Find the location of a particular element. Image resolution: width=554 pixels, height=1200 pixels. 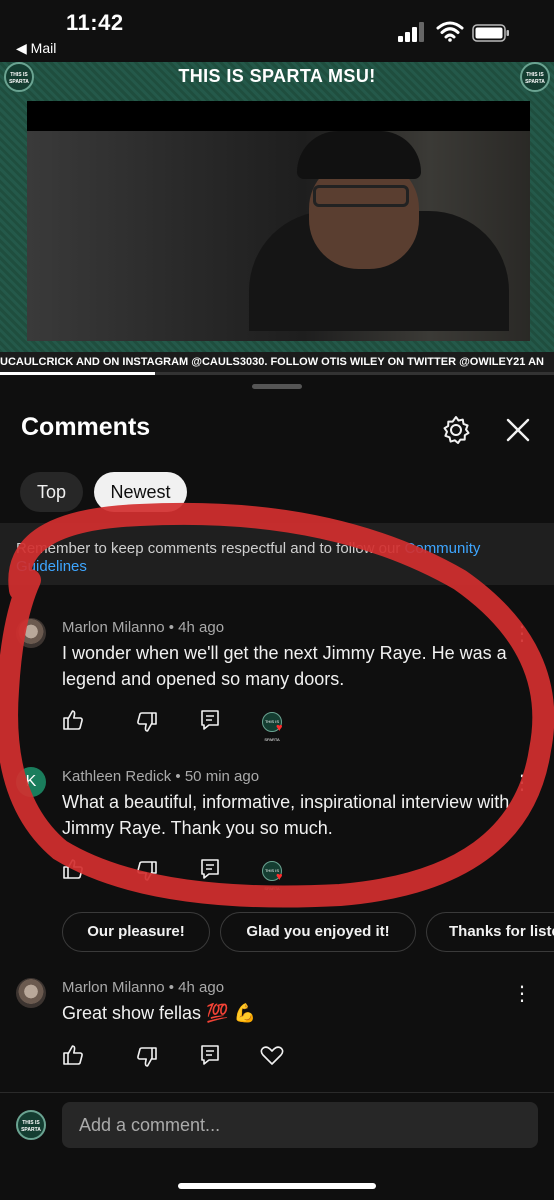

video-progress-fill is located at coordinates (78, 373).